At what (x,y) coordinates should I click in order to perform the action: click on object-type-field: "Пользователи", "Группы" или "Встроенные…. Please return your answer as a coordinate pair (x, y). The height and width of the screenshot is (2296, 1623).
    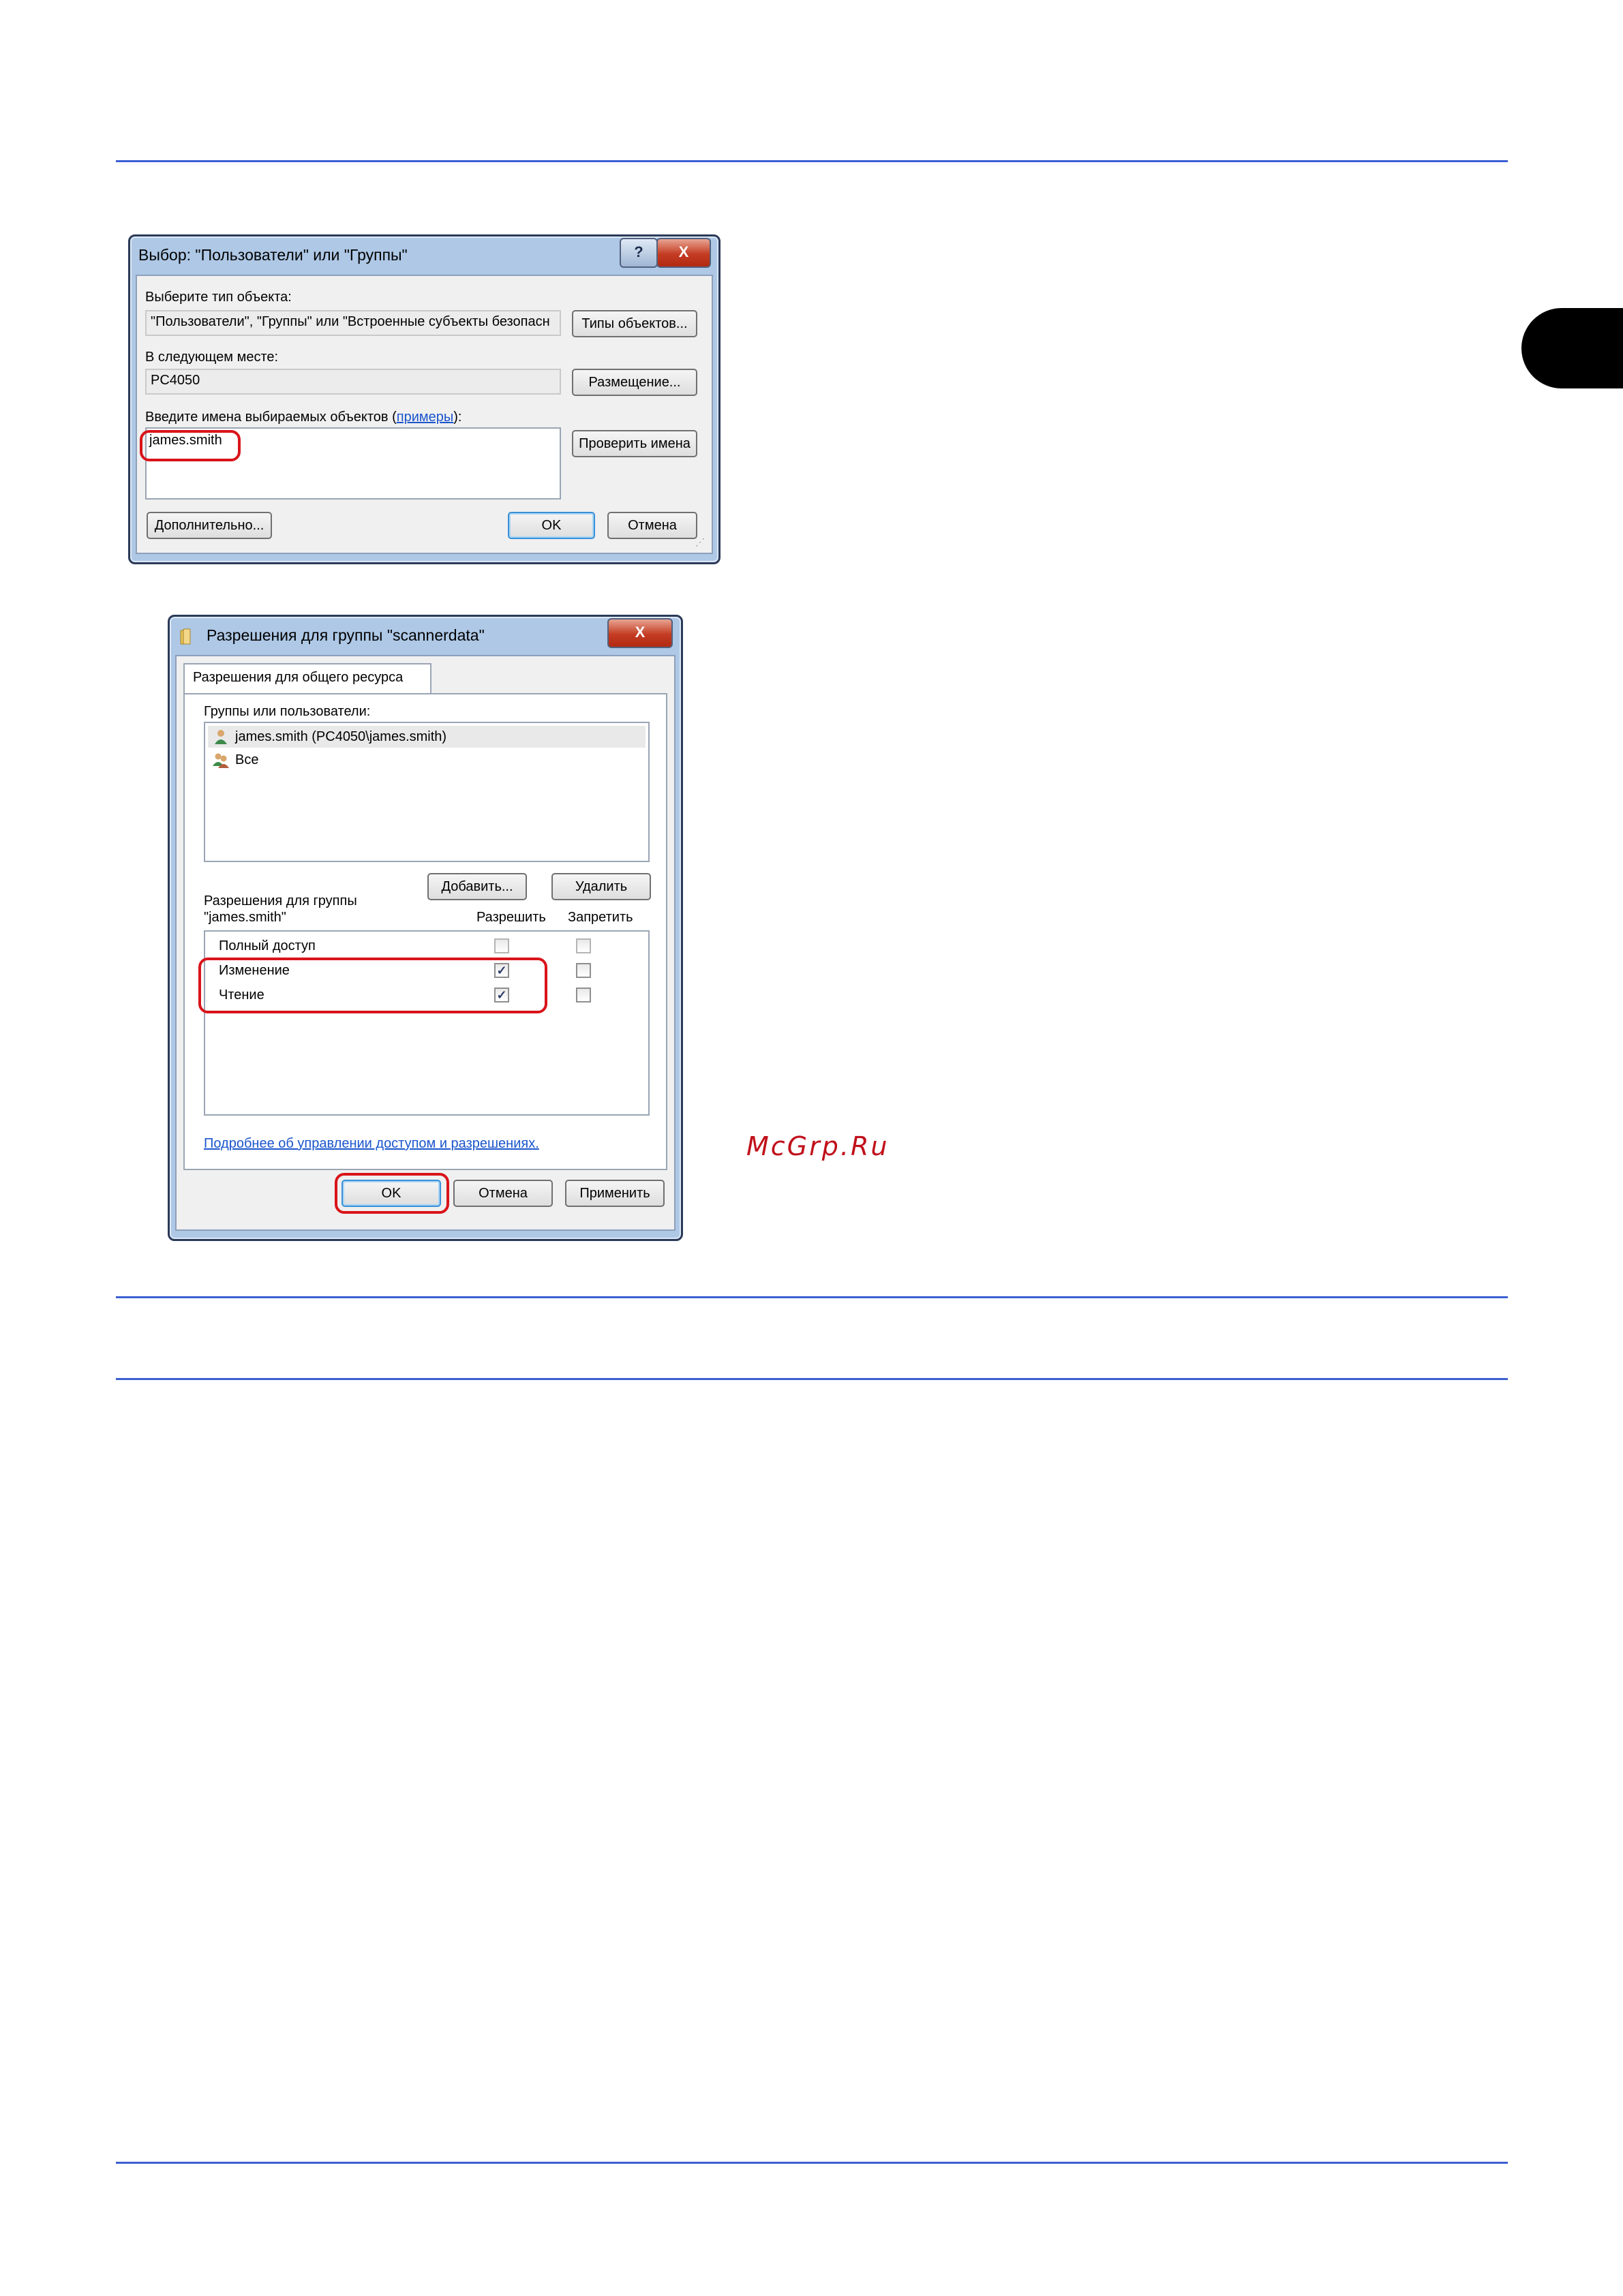
    Looking at the image, I should click on (353, 323).